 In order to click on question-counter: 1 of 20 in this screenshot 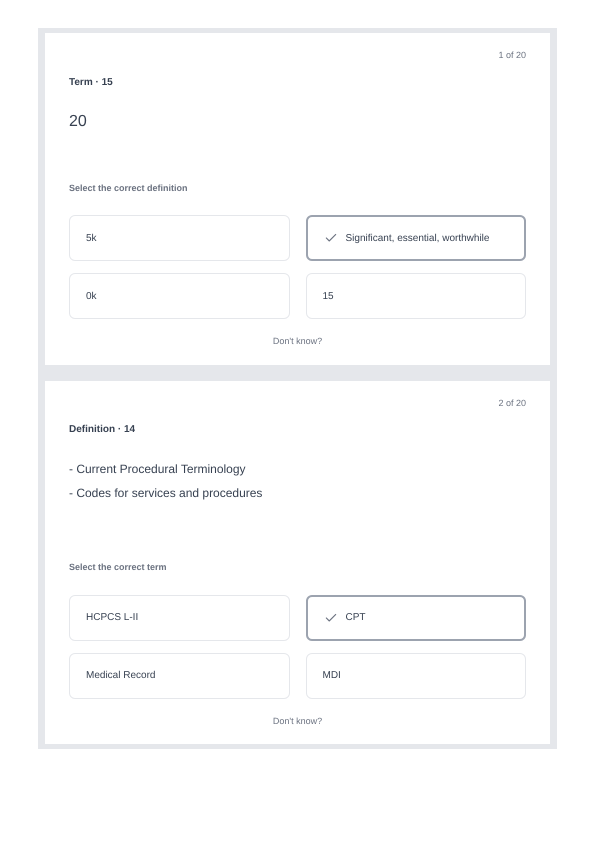, I will do `click(512, 55)`.